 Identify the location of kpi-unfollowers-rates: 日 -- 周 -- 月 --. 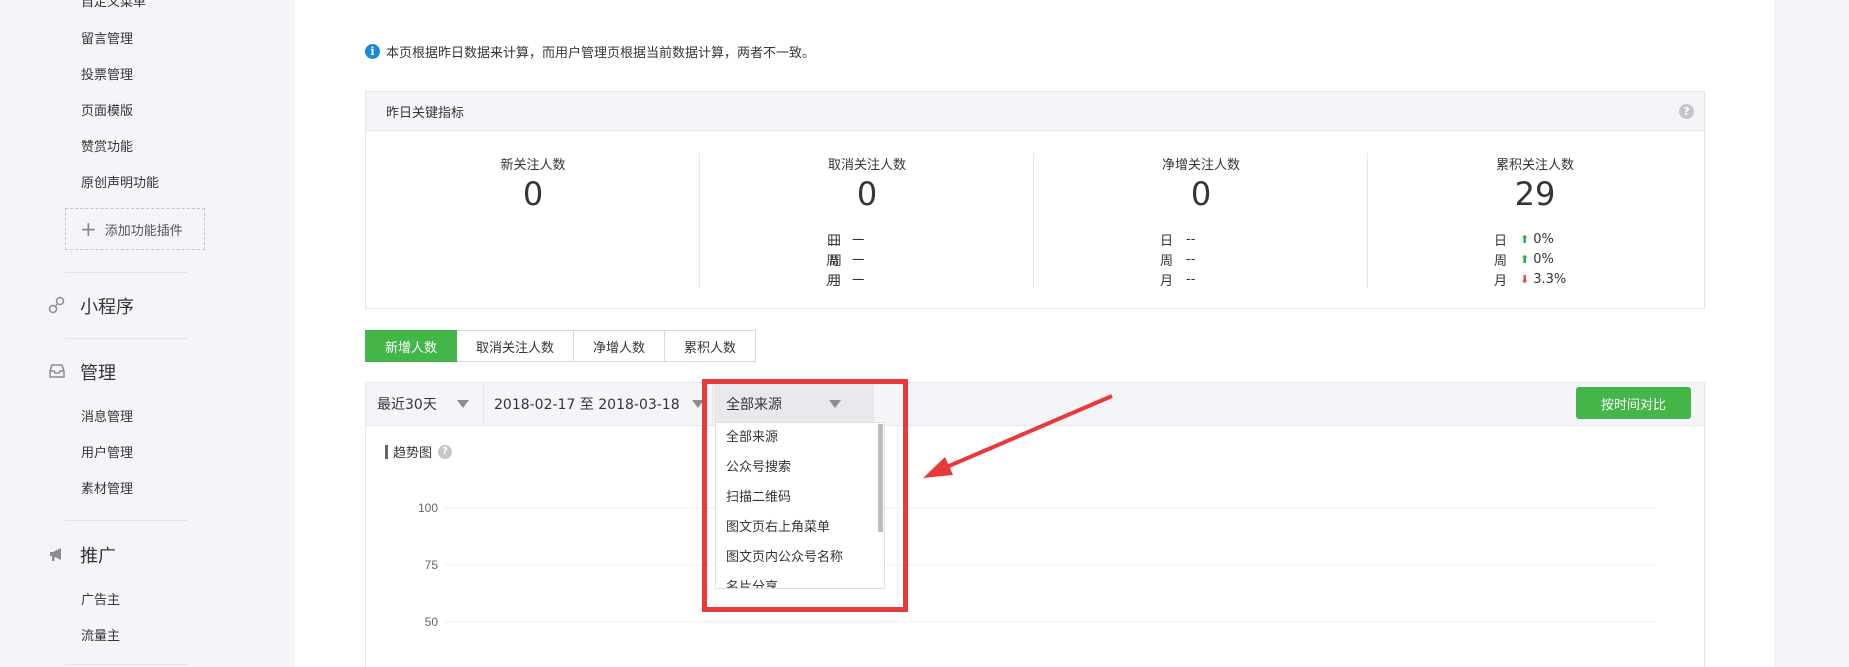
(843, 259).